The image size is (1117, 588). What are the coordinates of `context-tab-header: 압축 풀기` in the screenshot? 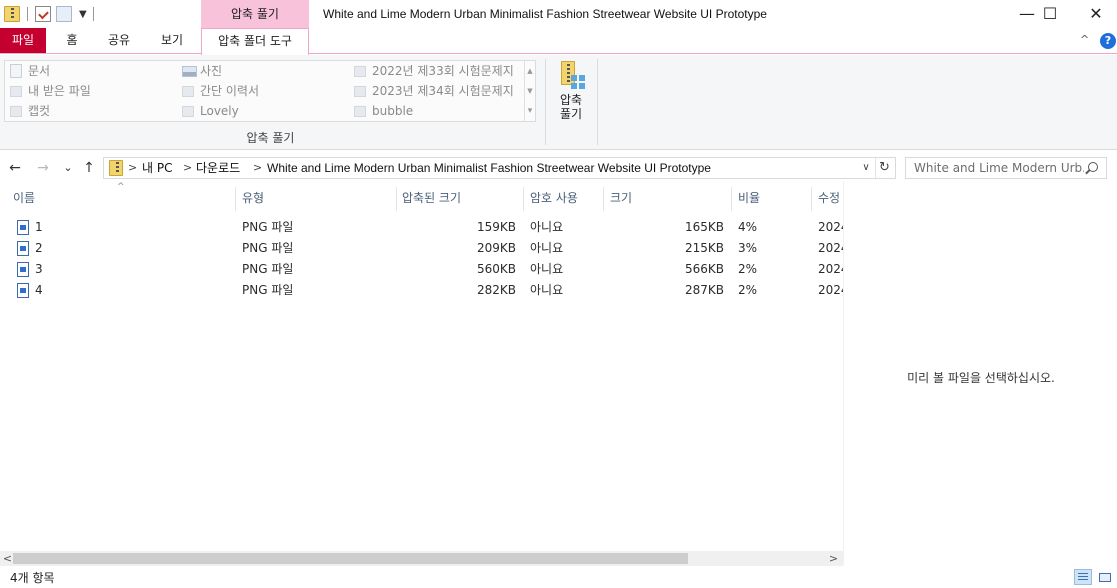 It's located at (255, 14).